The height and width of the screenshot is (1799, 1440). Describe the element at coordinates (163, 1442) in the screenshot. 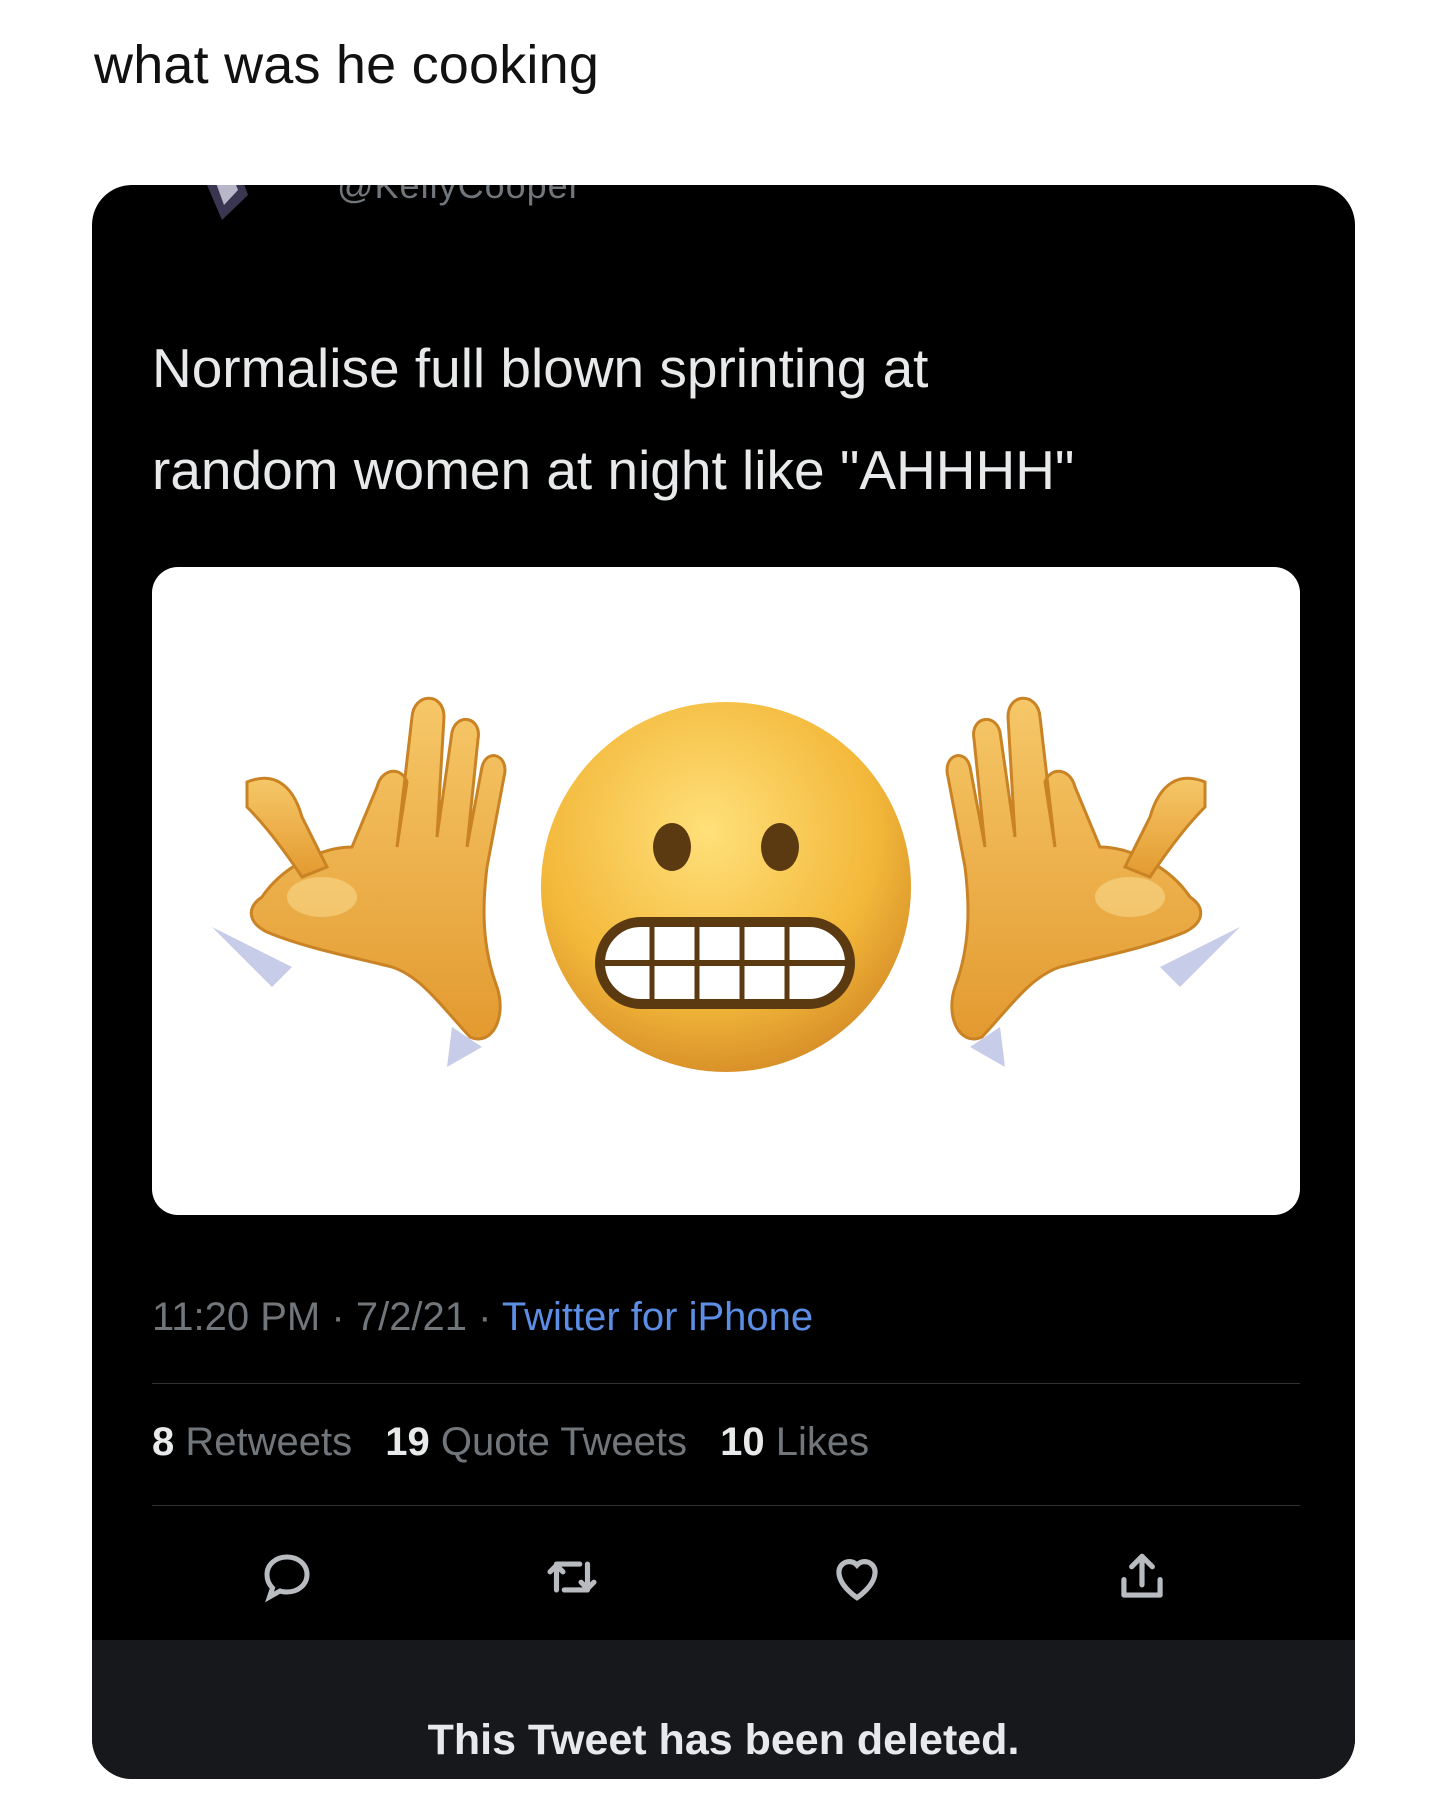

I see `retweets-count: 8` at that location.